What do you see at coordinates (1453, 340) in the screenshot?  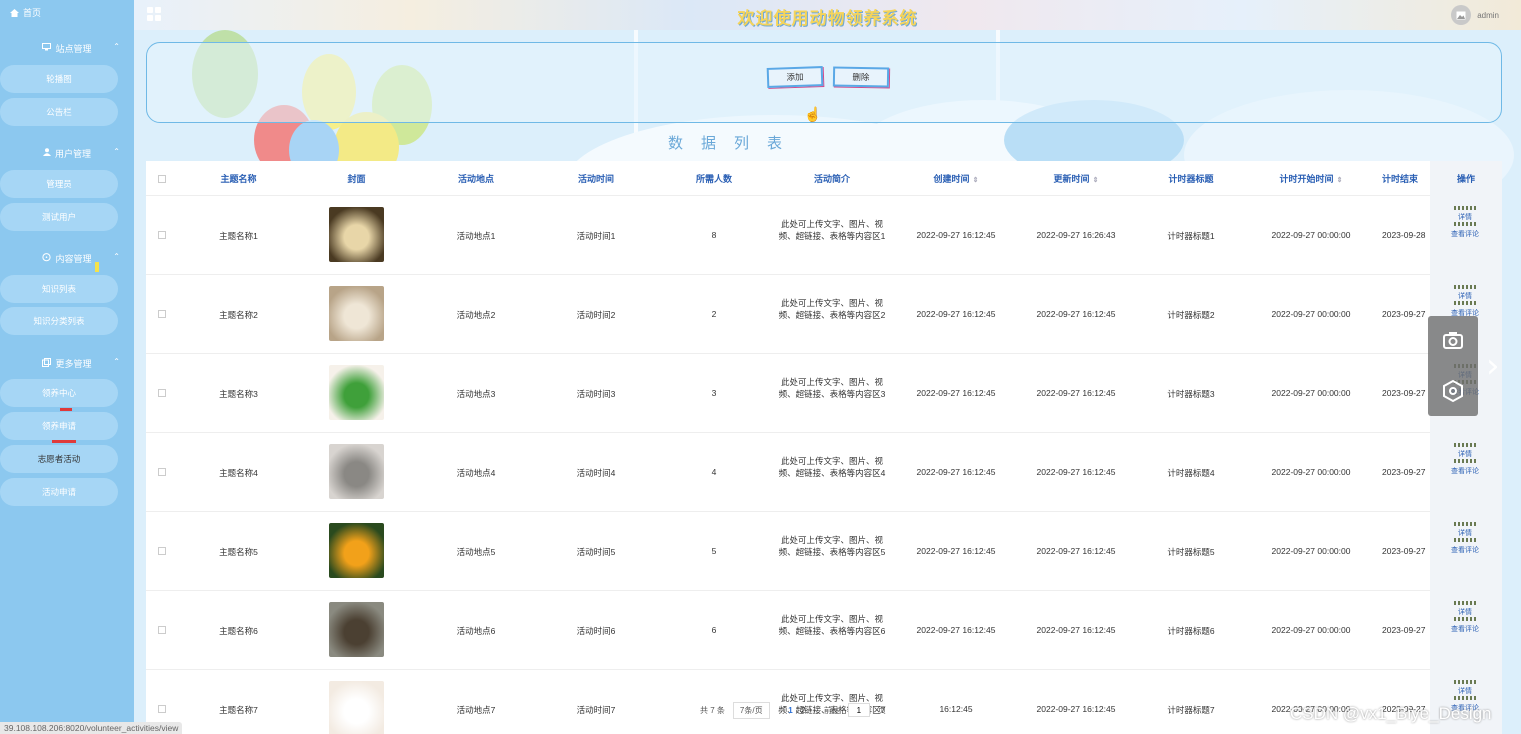 I see `camera-icon` at bounding box center [1453, 340].